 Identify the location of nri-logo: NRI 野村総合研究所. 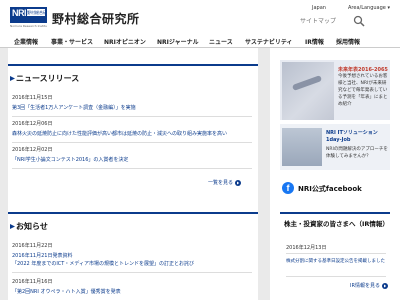
(28, 15).